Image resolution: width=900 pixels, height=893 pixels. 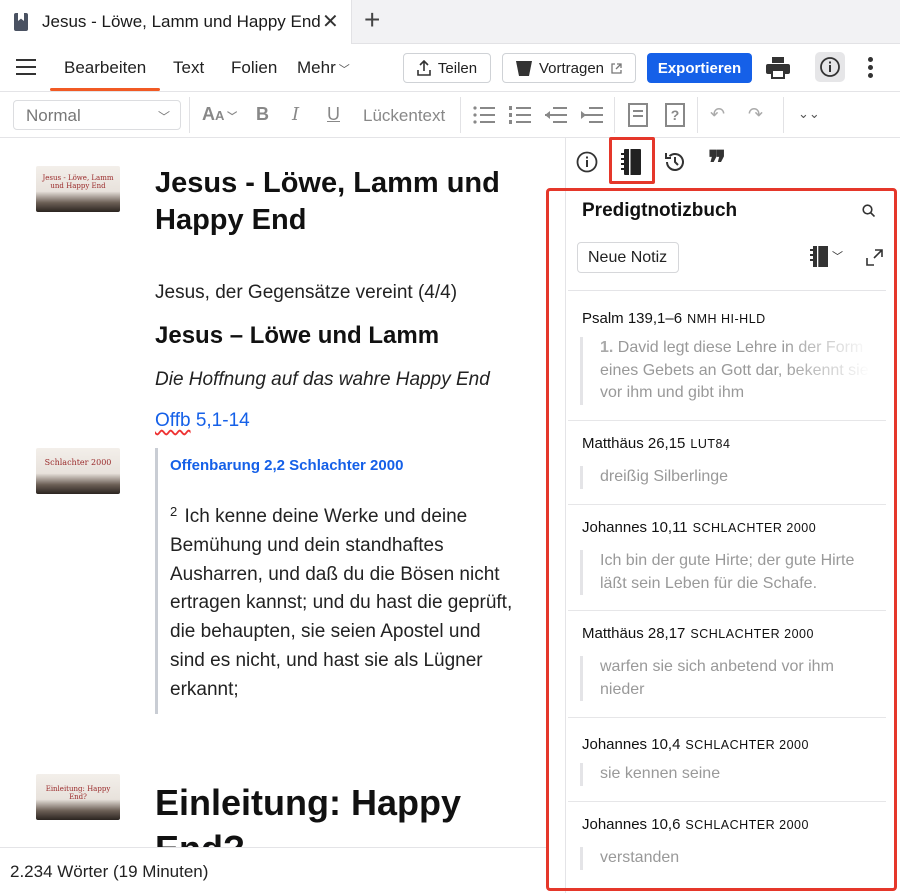 What do you see at coordinates (631, 824) in the screenshot?
I see `note-ref-text: Johannes 10,6` at bounding box center [631, 824].